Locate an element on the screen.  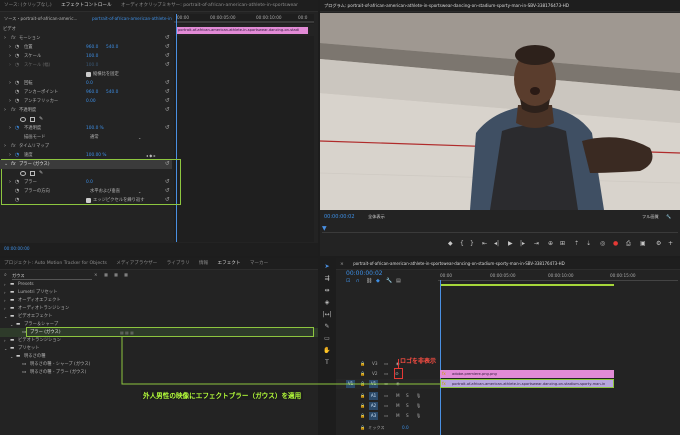
connector-lines is located at coordinates (280, 360).